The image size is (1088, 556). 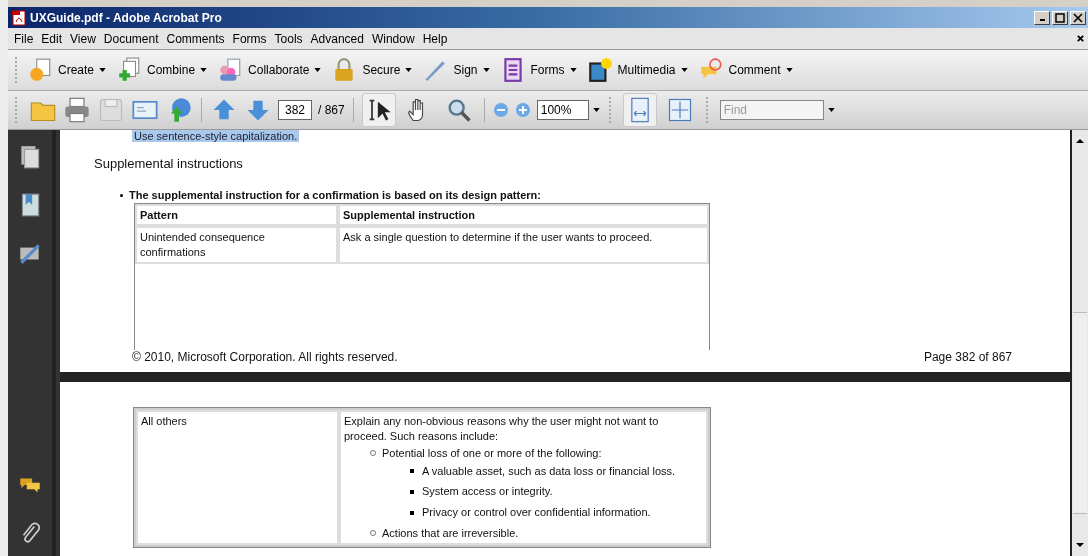 What do you see at coordinates (265, 357) in the screenshot?
I see `copyright-text: © 2010, Microsoft Corporation. All rights reserved.` at bounding box center [265, 357].